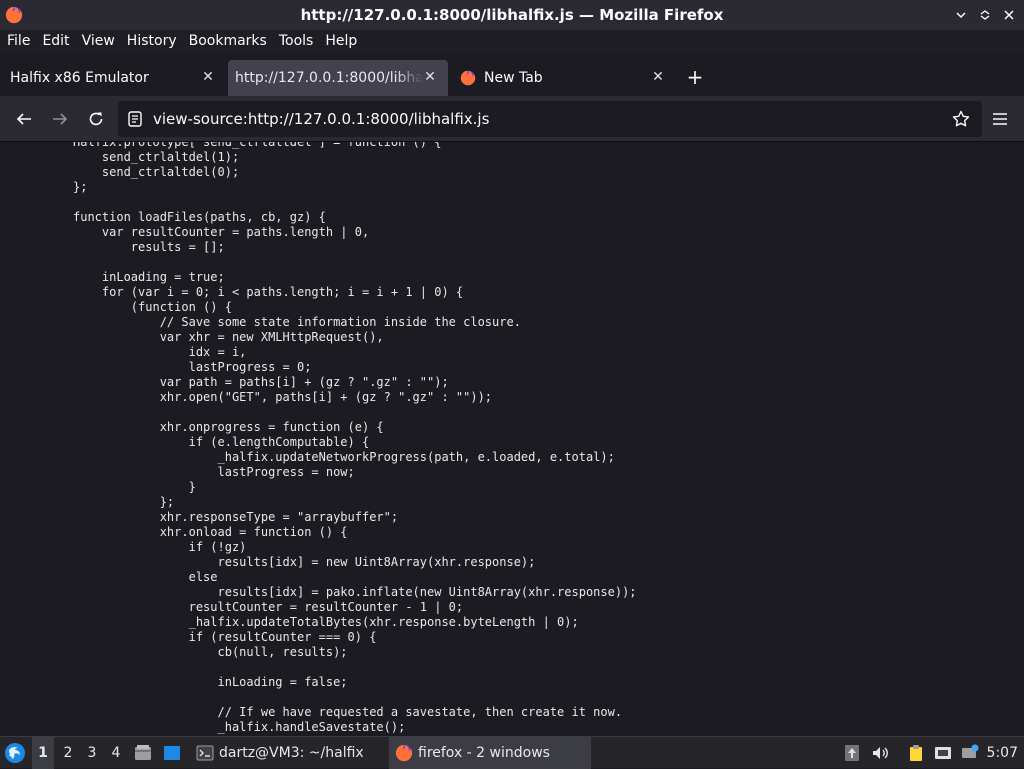 The image size is (1024, 769). I want to click on menu-file: File, so click(18, 41).